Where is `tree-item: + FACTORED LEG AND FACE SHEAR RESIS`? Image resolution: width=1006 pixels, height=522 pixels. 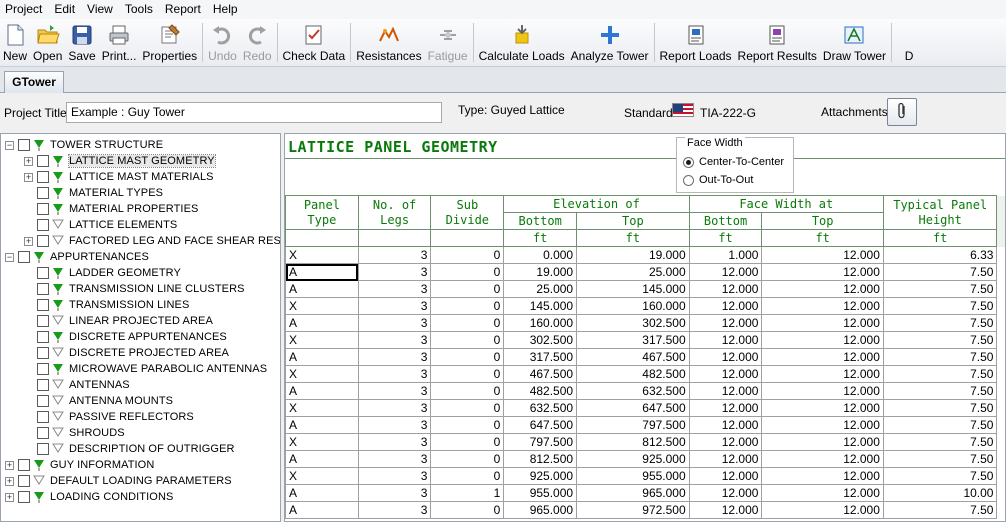 tree-item: + FACTORED LEG AND FACE SHEAR RESIS is located at coordinates (152, 241).